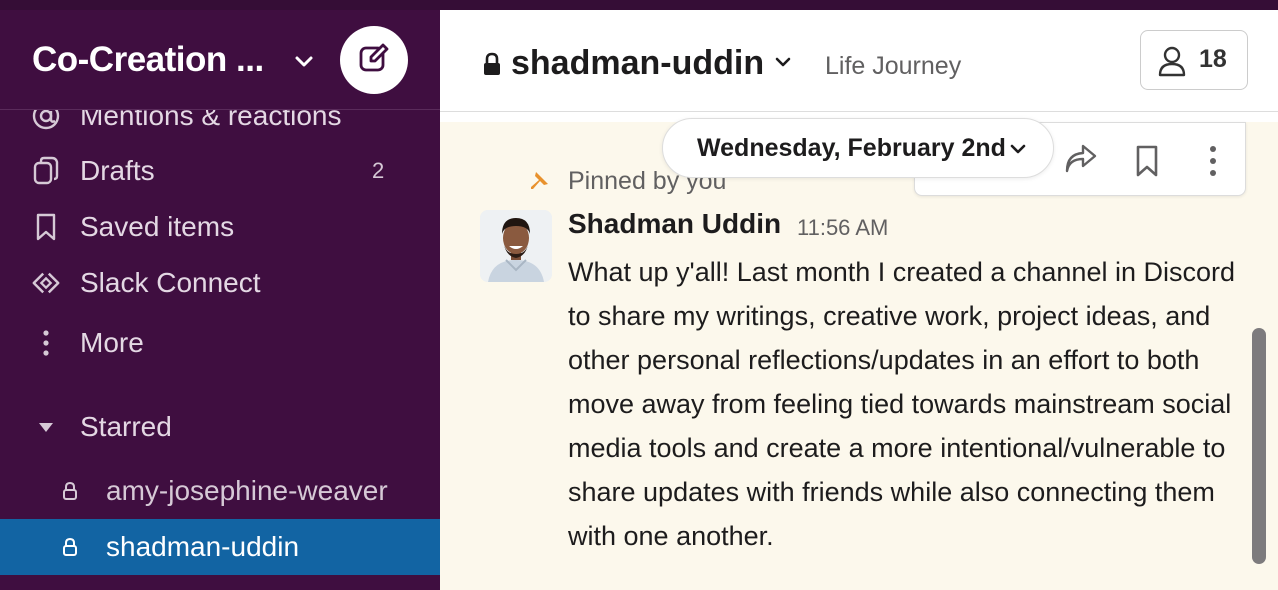 The image size is (1278, 590). I want to click on sidebar-item-slack-connect: Slack Connect, so click(220, 283).